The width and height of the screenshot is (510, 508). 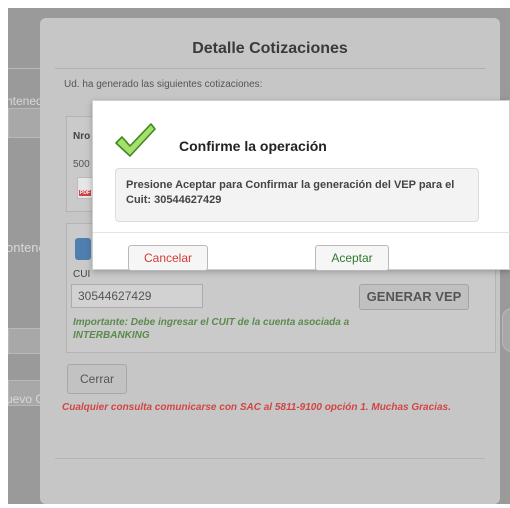 I want to click on table-row-number: 500, so click(x=81, y=164).